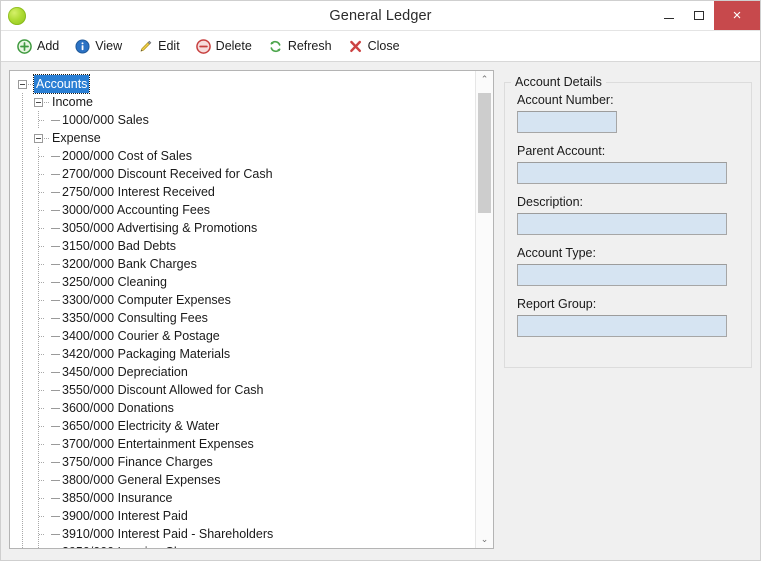 This screenshot has width=761, height=561. I want to click on tree-row: 3150/000 Bad Debts, so click(243, 246).